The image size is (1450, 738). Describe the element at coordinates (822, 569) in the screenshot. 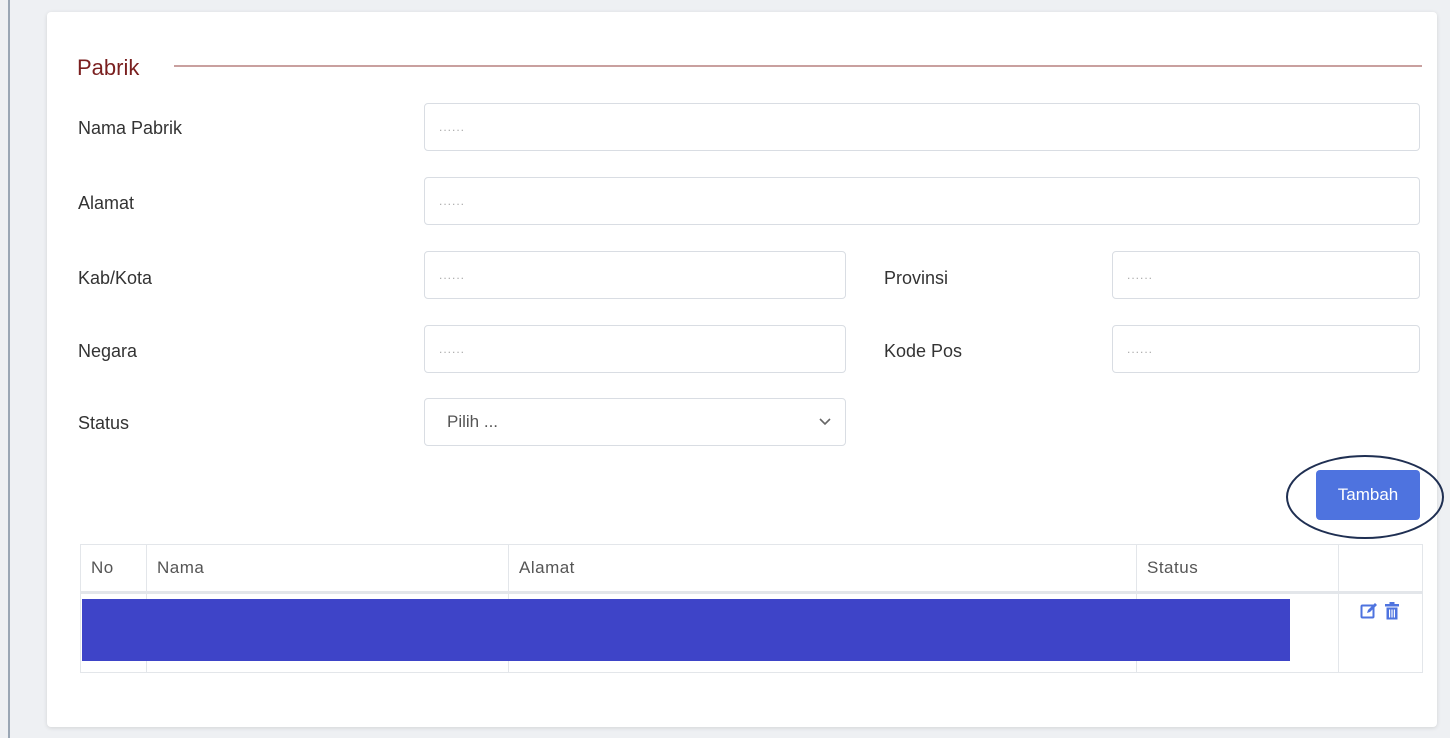

I see `column-header-alamat: Alamat` at that location.